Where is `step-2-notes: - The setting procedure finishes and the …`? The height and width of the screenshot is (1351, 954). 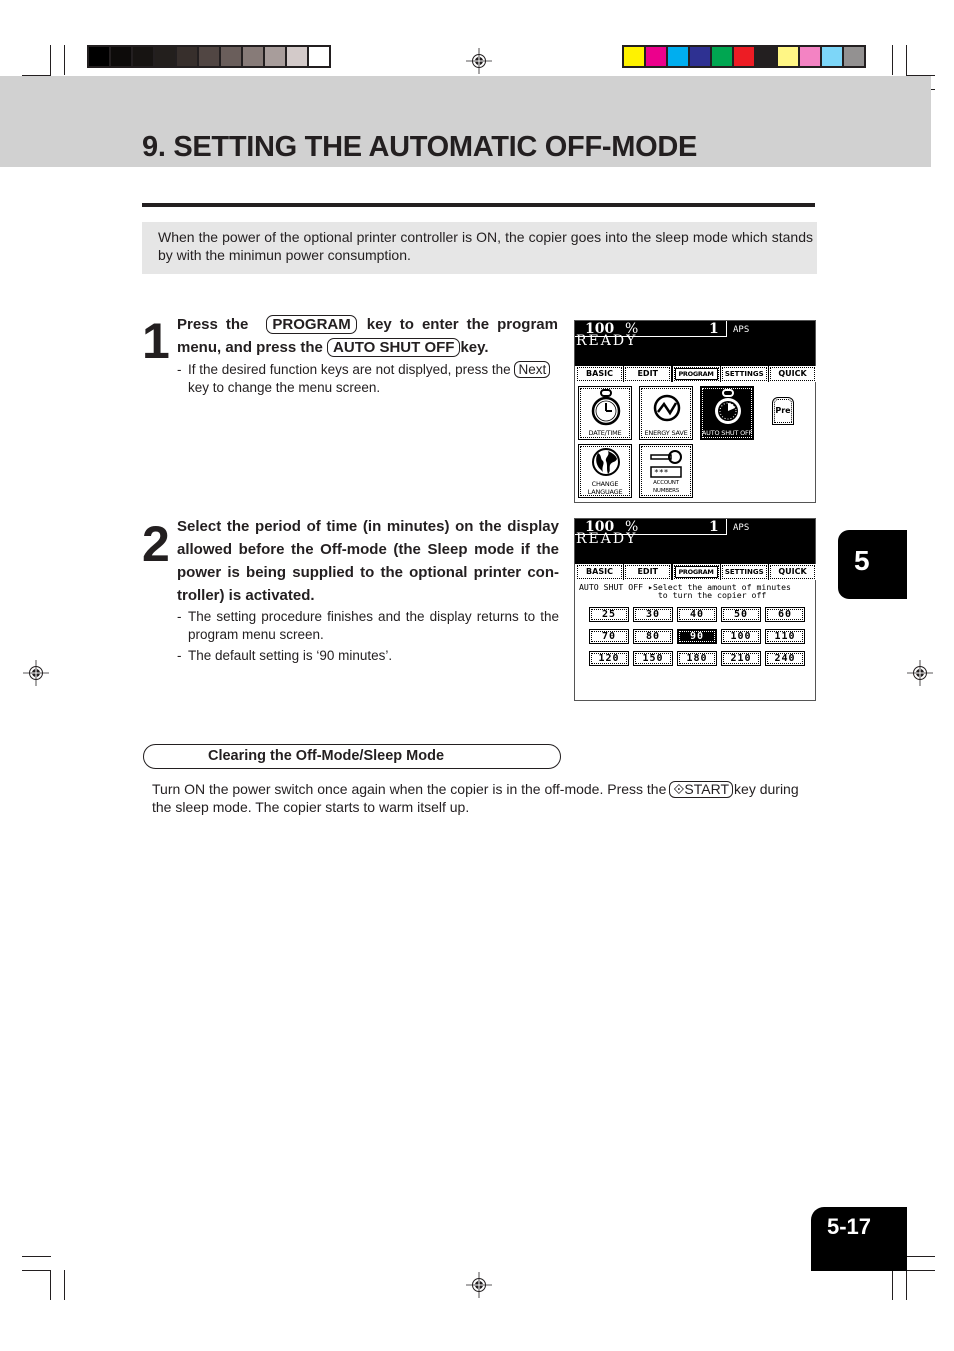 step-2-notes: - The setting procedure finishes and the … is located at coordinates (368, 636).